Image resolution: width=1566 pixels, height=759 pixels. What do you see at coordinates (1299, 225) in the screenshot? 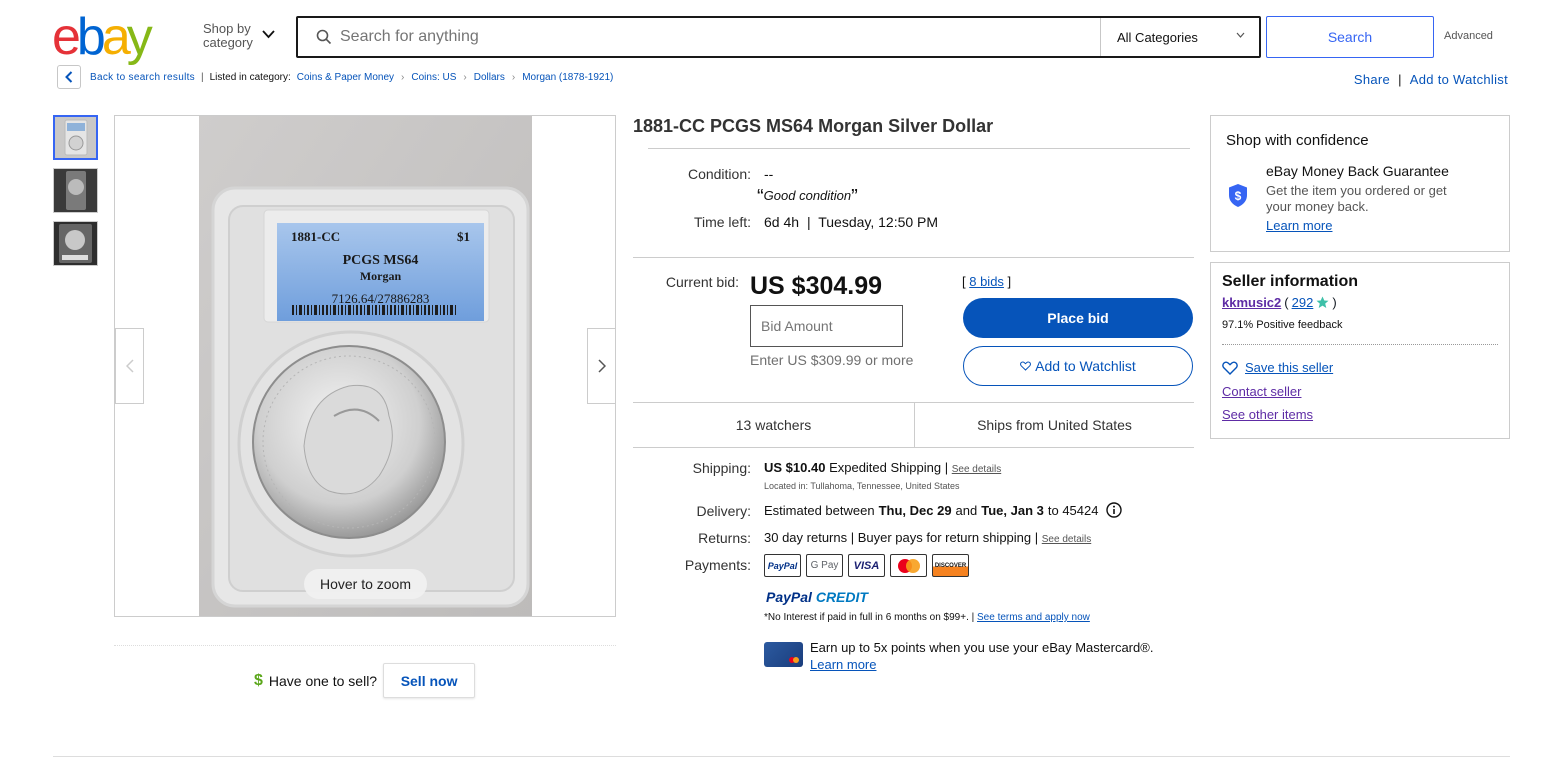
I see `guarantee-learn-more-link: Learn more` at bounding box center [1299, 225].